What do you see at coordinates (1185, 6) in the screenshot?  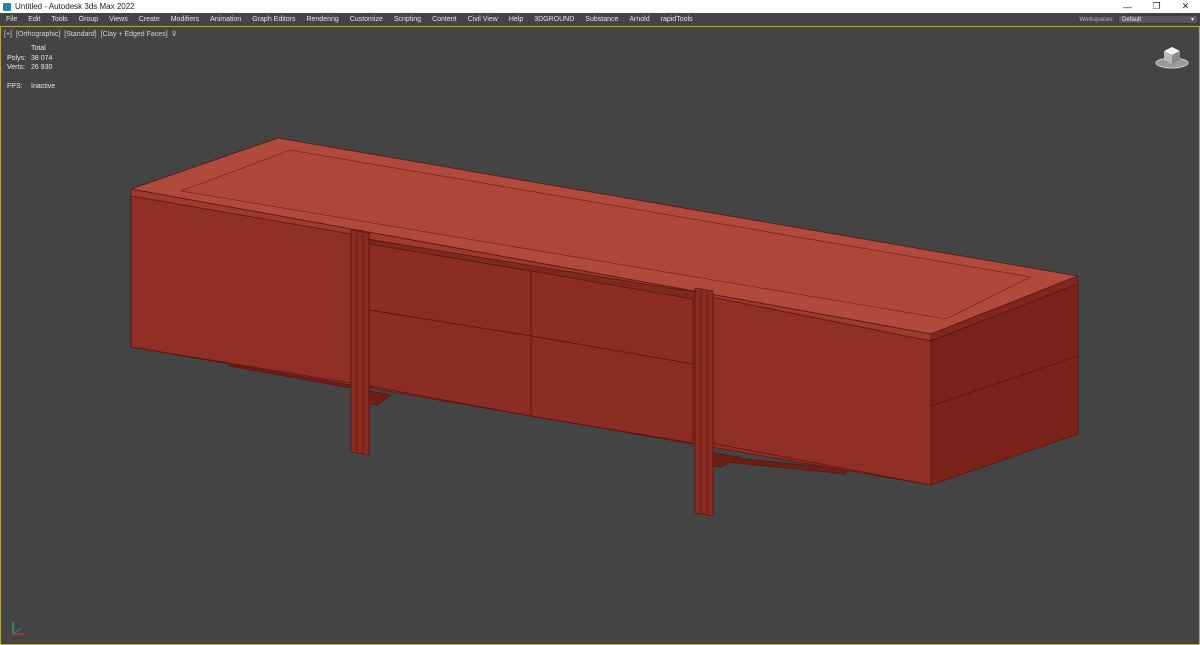 I see `close-button: ✕` at bounding box center [1185, 6].